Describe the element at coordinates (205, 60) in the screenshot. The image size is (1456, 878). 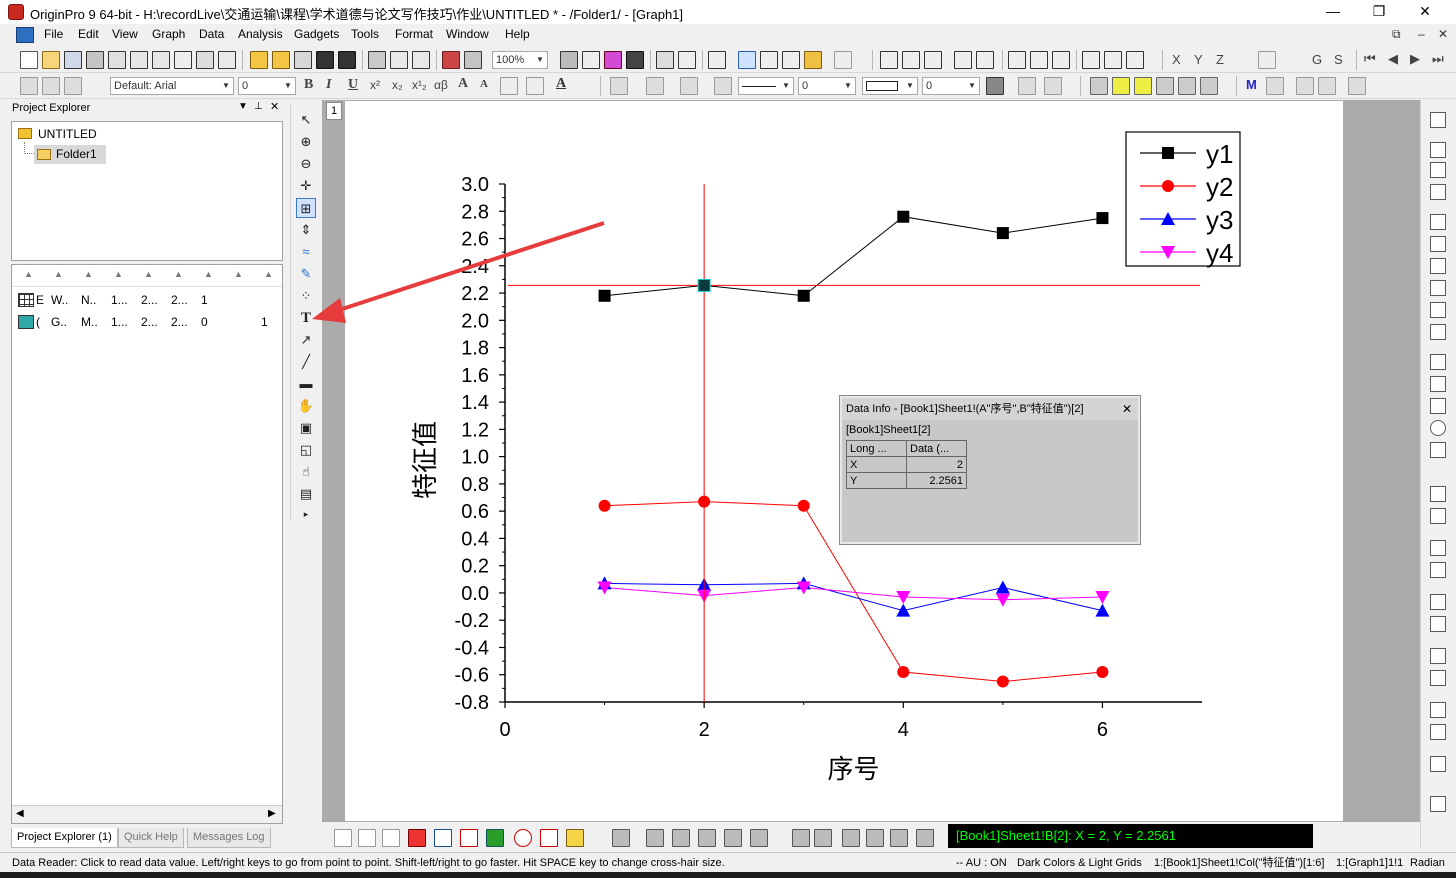
I see `new-notes-icon` at that location.